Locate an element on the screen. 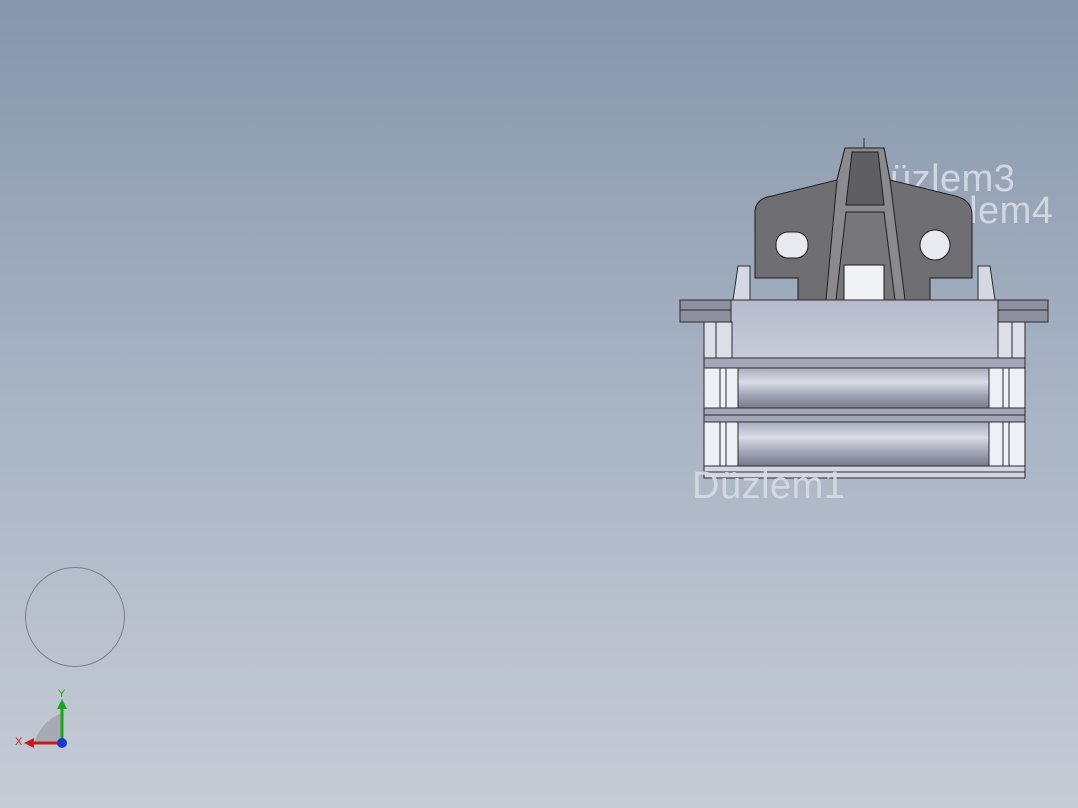  view-orientation-circle is located at coordinates (75, 617).